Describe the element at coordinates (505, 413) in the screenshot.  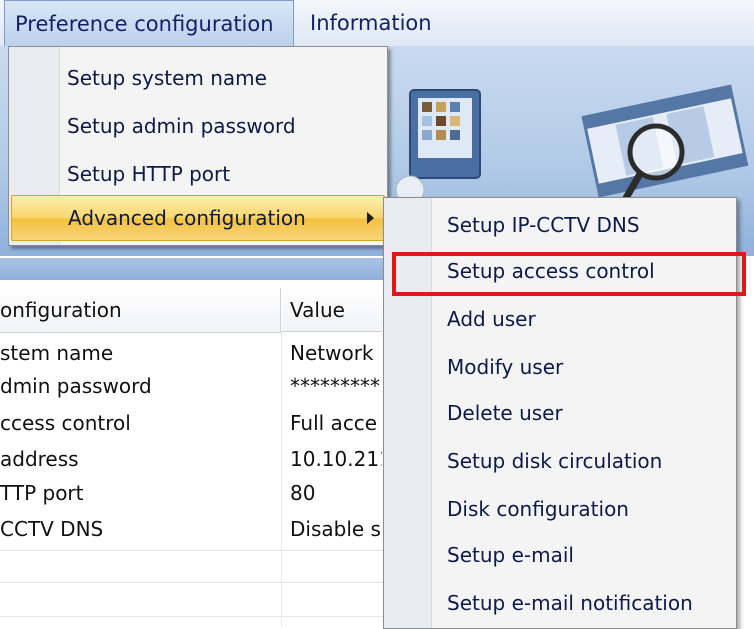
I see `menu-item-delete-user: Delete user` at that location.